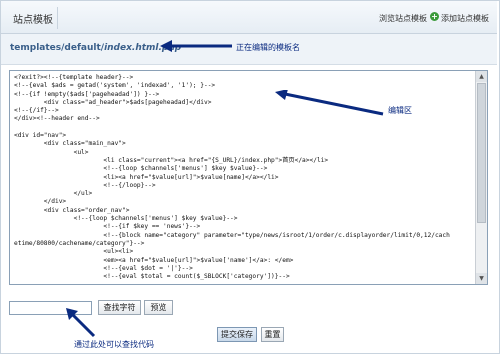 The width and height of the screenshot is (500, 354). I want to click on code-line: <div class="main_nav">, so click(243, 144).